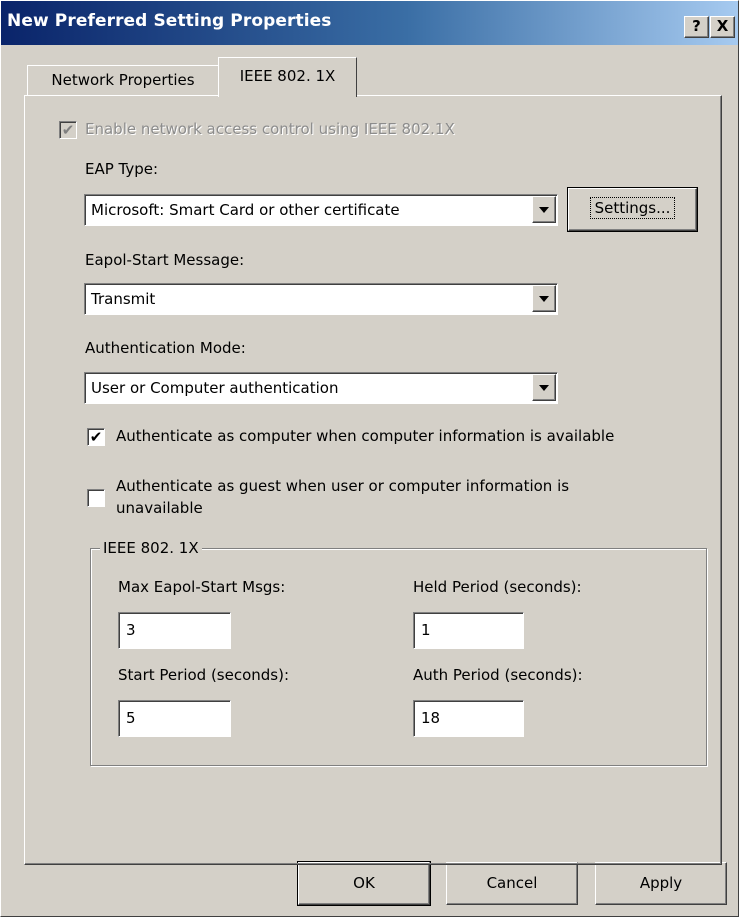 The image size is (739, 917). Describe the element at coordinates (364, 883) in the screenshot. I see `ok-button: OK` at that location.